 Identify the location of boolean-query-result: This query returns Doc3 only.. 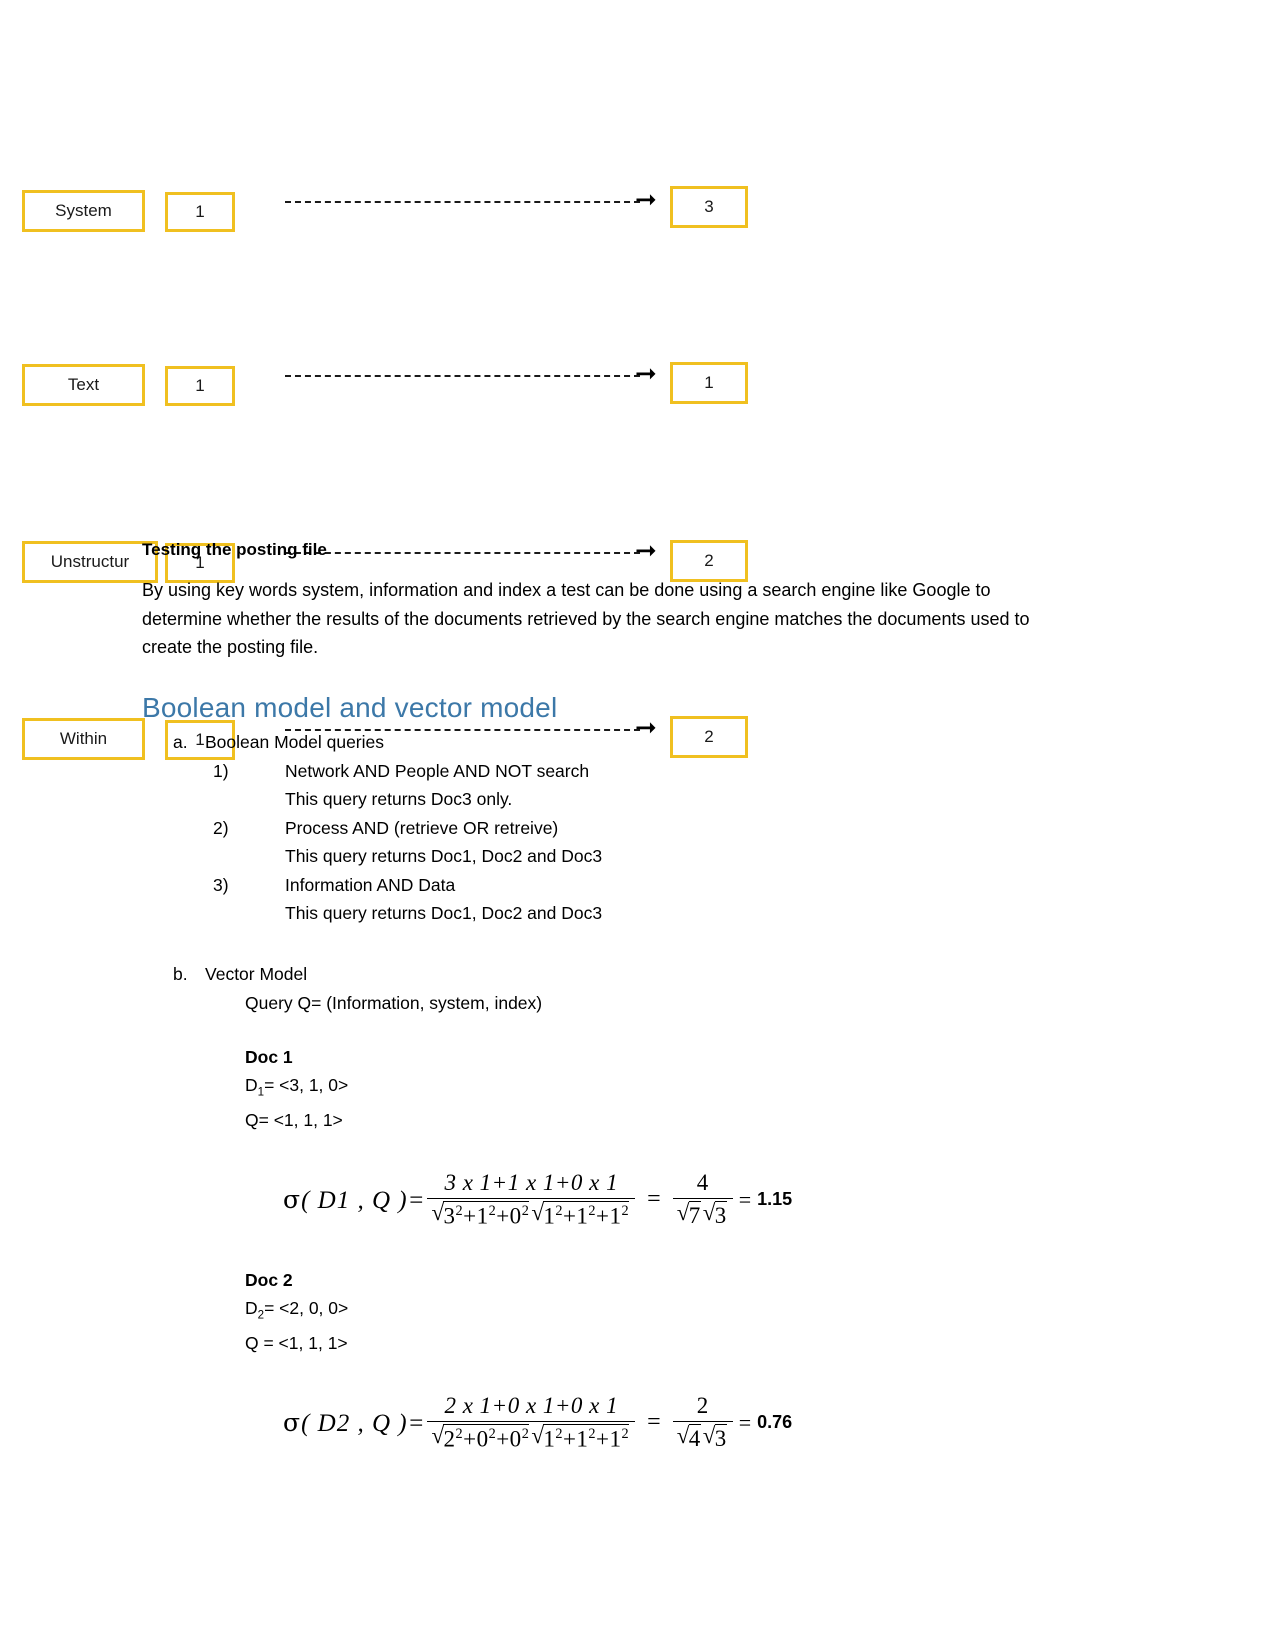
(399, 799).